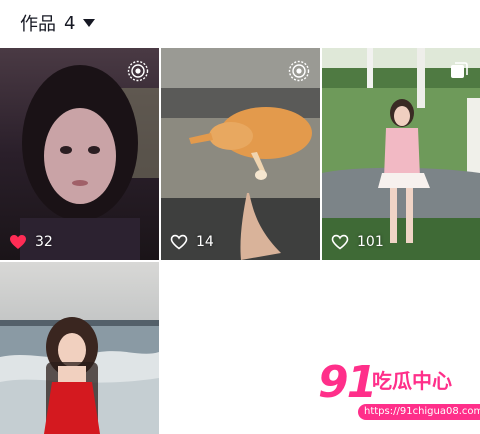 This screenshot has width=480, height=434. What do you see at coordinates (412, 381) in the screenshot?
I see `watermark-name: 吃瓜中心` at bounding box center [412, 381].